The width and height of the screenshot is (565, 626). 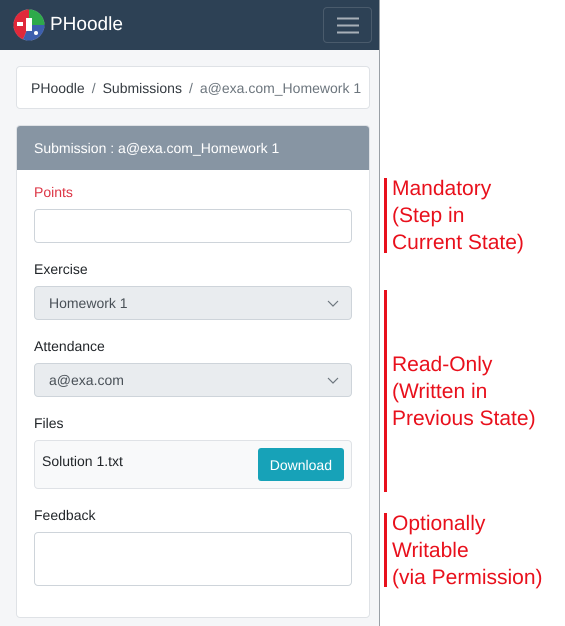 I want to click on menu-button, so click(x=347, y=25).